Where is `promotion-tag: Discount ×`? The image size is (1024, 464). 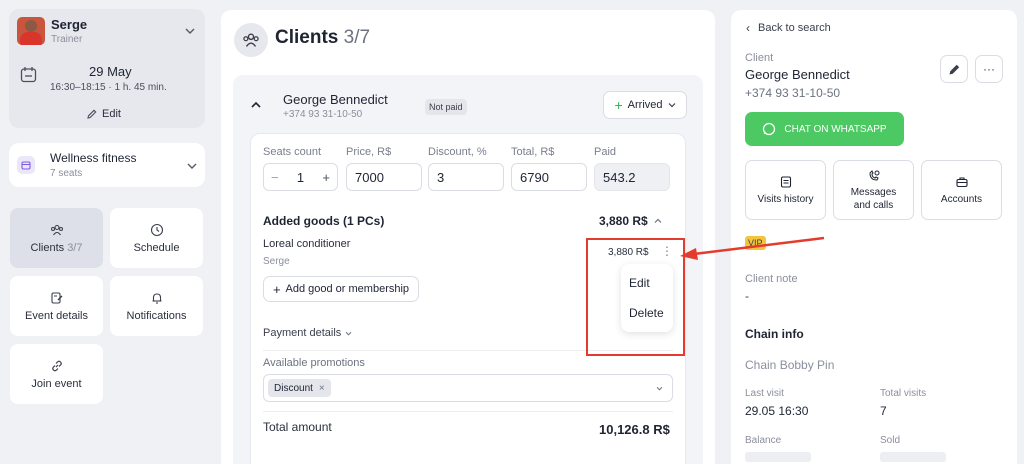
promotion-tag: Discount × is located at coordinates (299, 388).